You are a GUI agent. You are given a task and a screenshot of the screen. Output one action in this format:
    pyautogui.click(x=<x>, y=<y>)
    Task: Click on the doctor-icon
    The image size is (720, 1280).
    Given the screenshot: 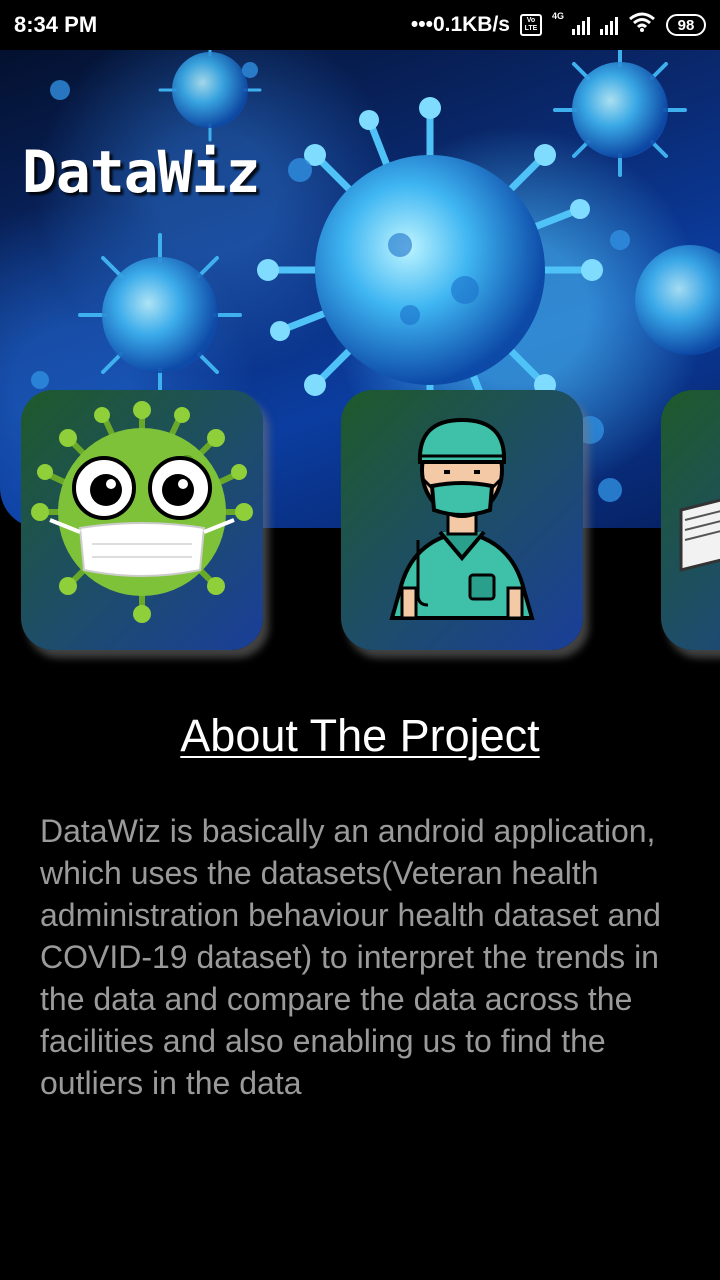 What is the action you would take?
    pyautogui.click(x=462, y=518)
    